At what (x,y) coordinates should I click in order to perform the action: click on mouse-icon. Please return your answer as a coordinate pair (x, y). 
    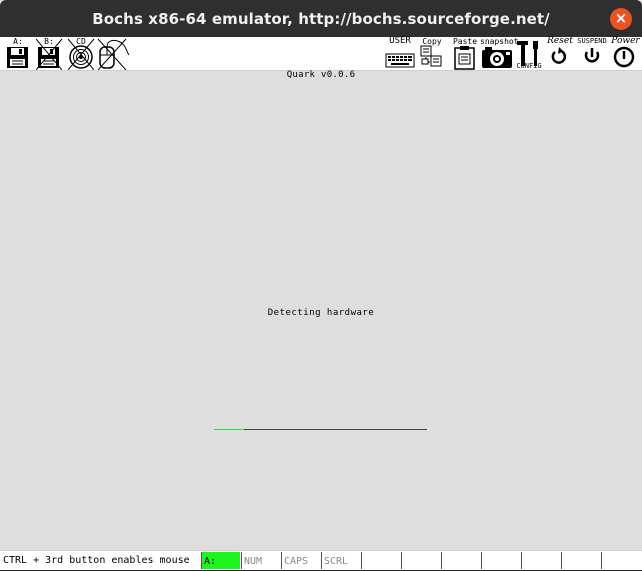
    Looking at the image, I should click on (114, 54).